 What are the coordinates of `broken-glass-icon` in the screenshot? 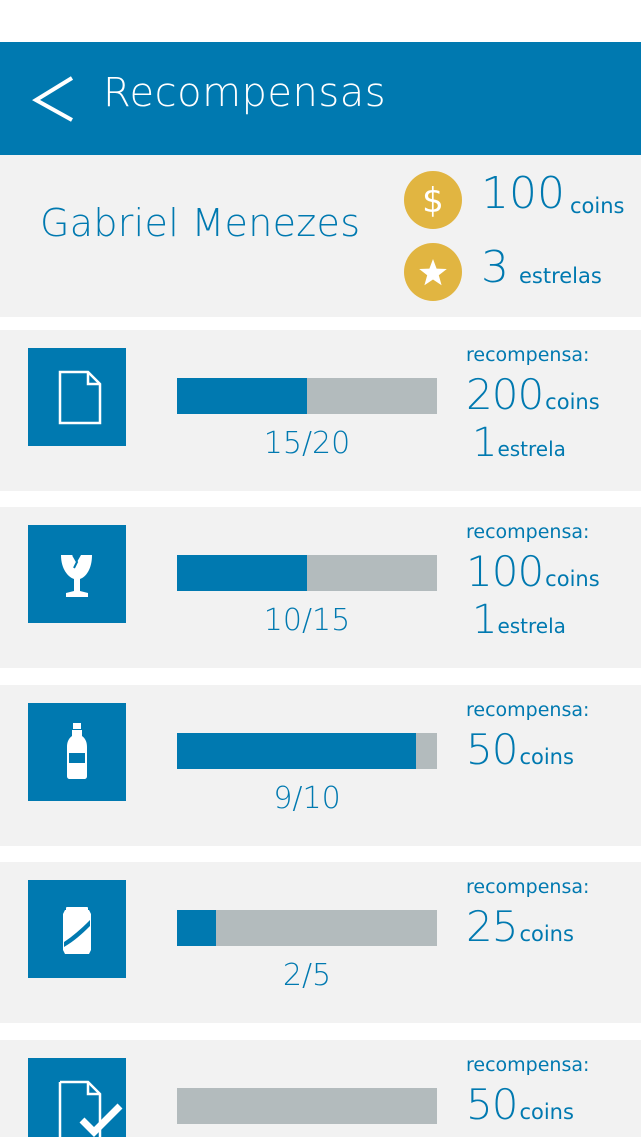 It's located at (76, 575).